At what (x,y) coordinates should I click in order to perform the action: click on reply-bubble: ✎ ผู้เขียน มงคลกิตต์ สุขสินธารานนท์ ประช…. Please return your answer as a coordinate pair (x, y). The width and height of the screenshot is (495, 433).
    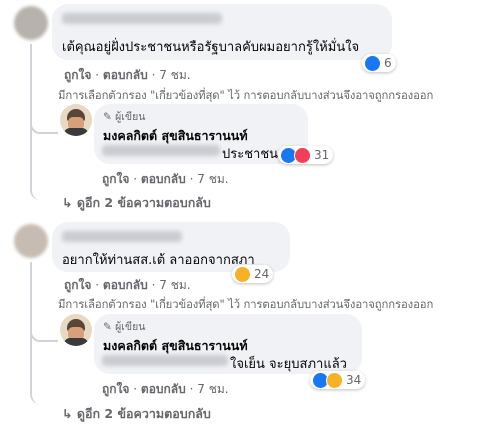
    Looking at the image, I should click on (201, 134).